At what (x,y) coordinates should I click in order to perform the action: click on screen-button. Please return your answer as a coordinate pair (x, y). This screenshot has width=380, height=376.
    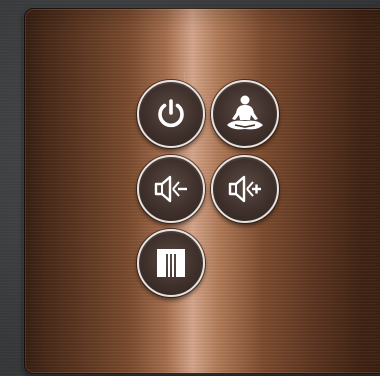
    Looking at the image, I should click on (171, 263).